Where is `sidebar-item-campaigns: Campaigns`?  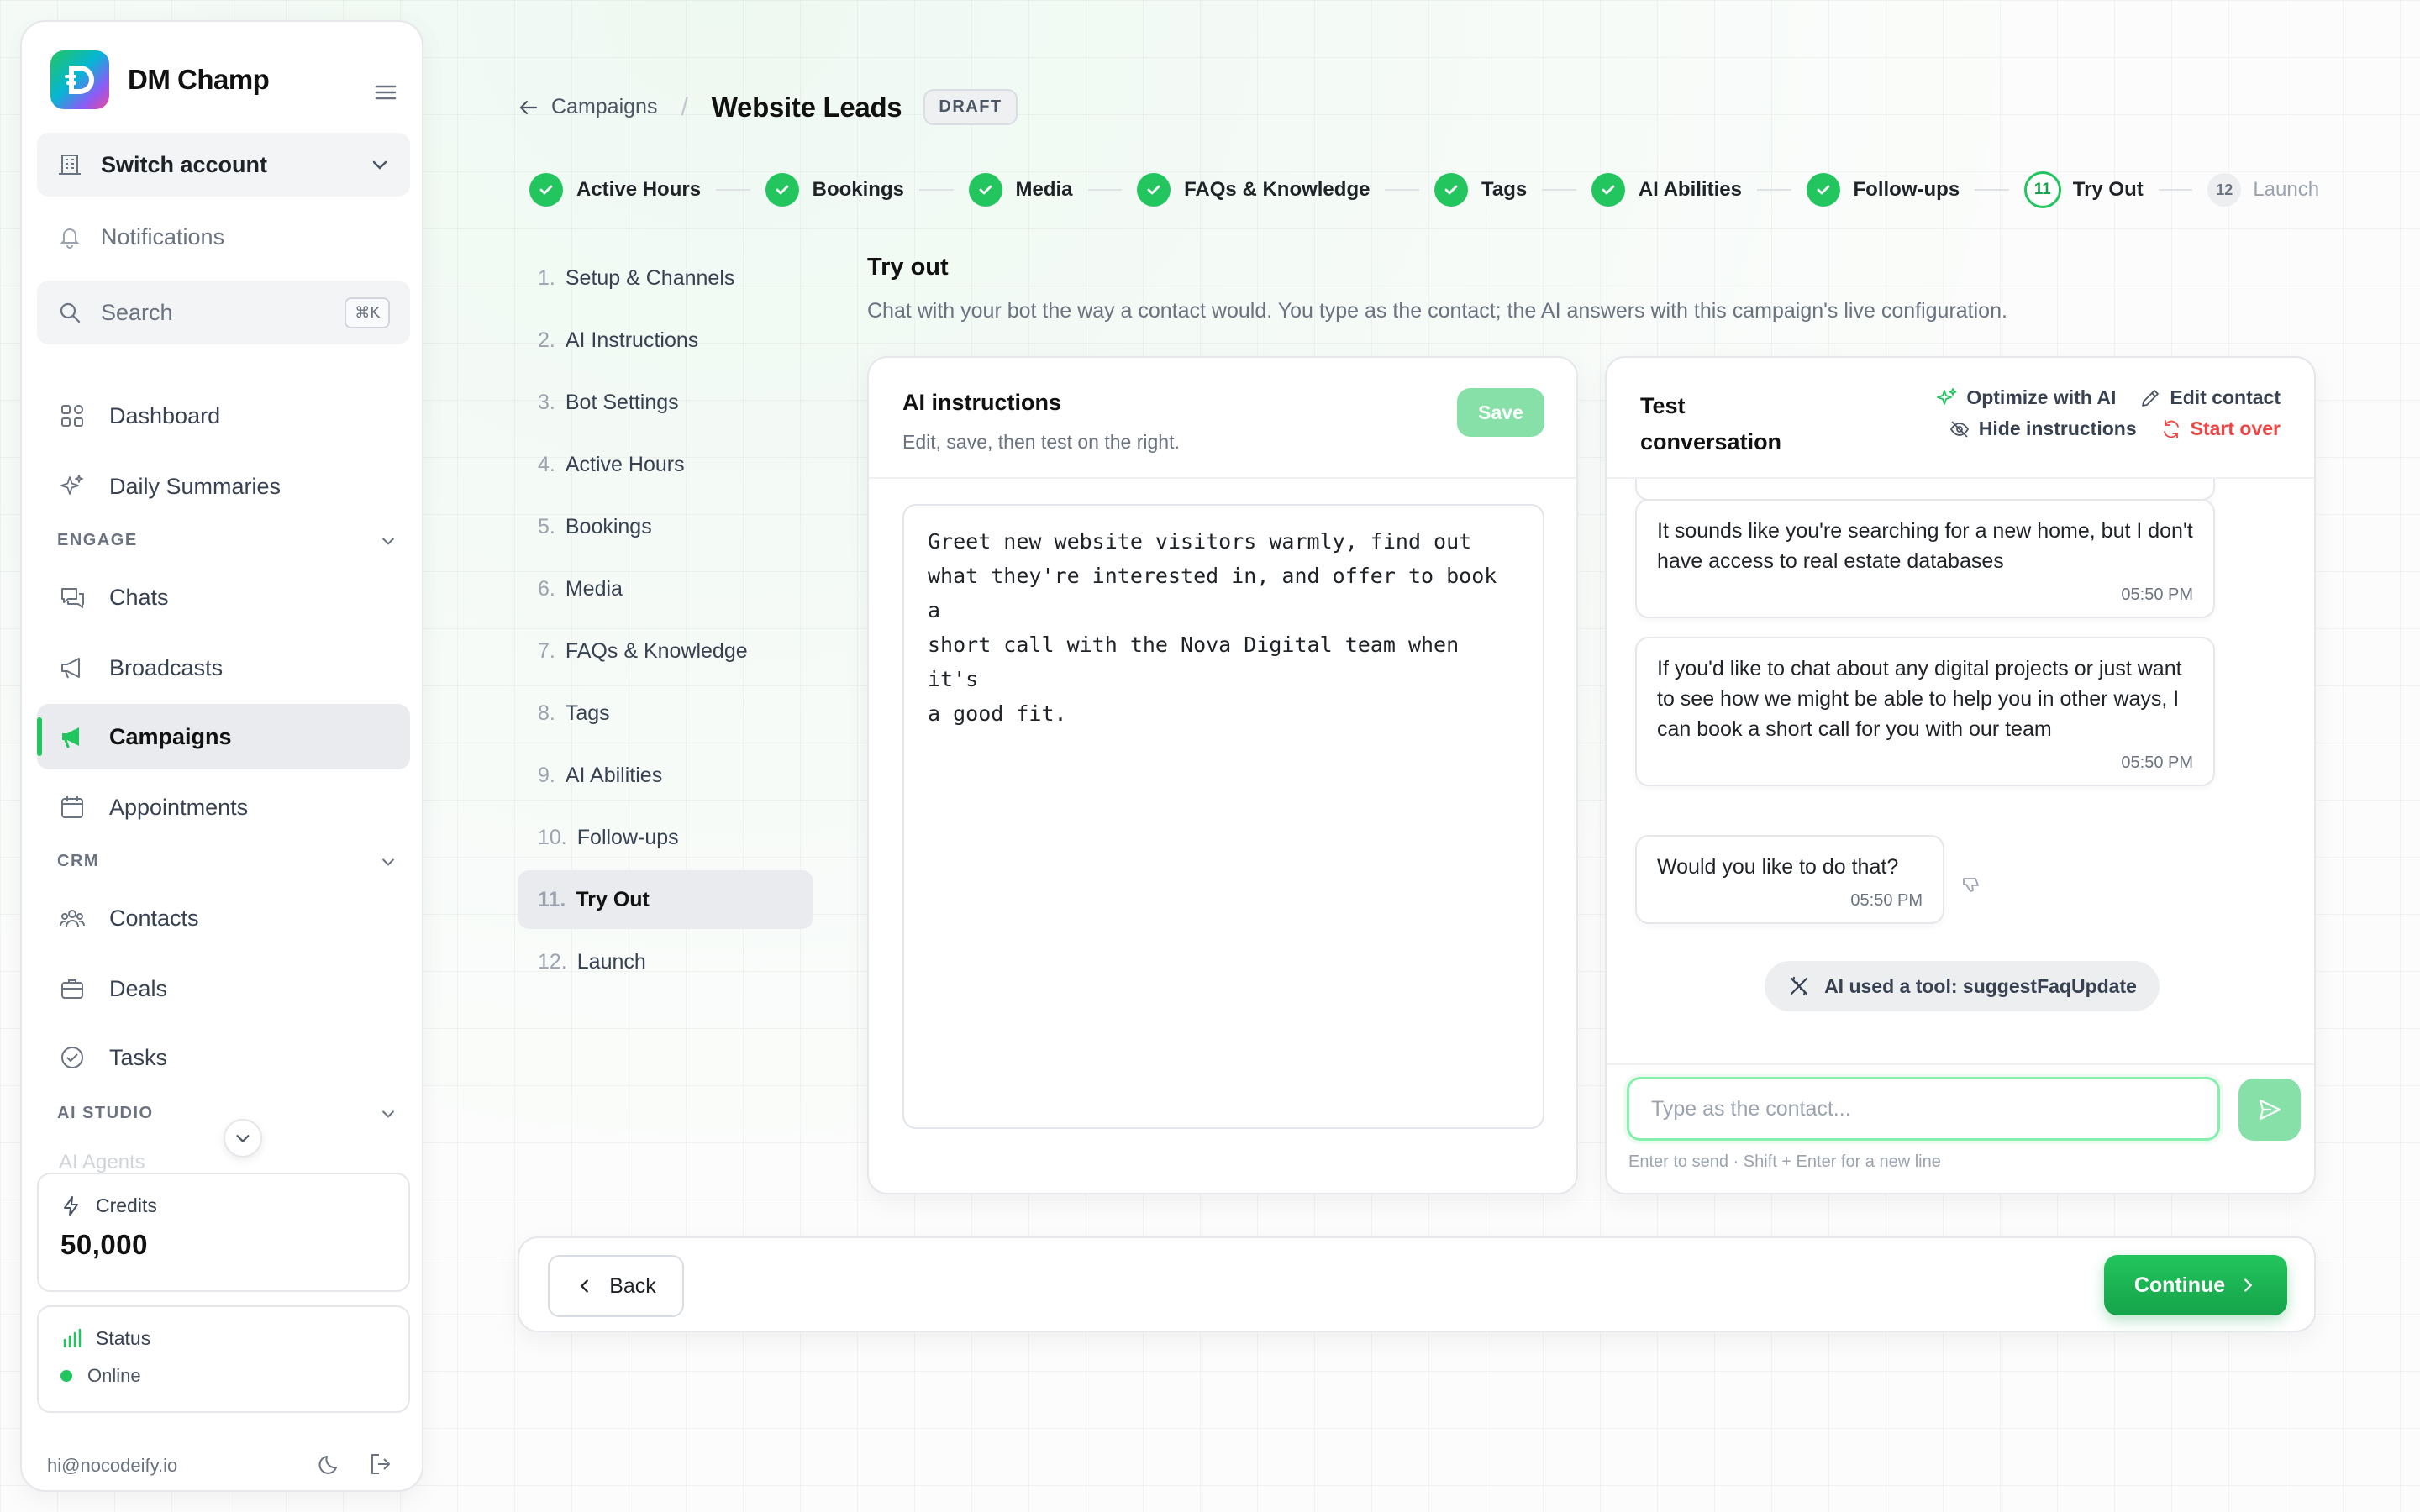
sidebar-item-campaigns: Campaigns is located at coordinates (224, 736).